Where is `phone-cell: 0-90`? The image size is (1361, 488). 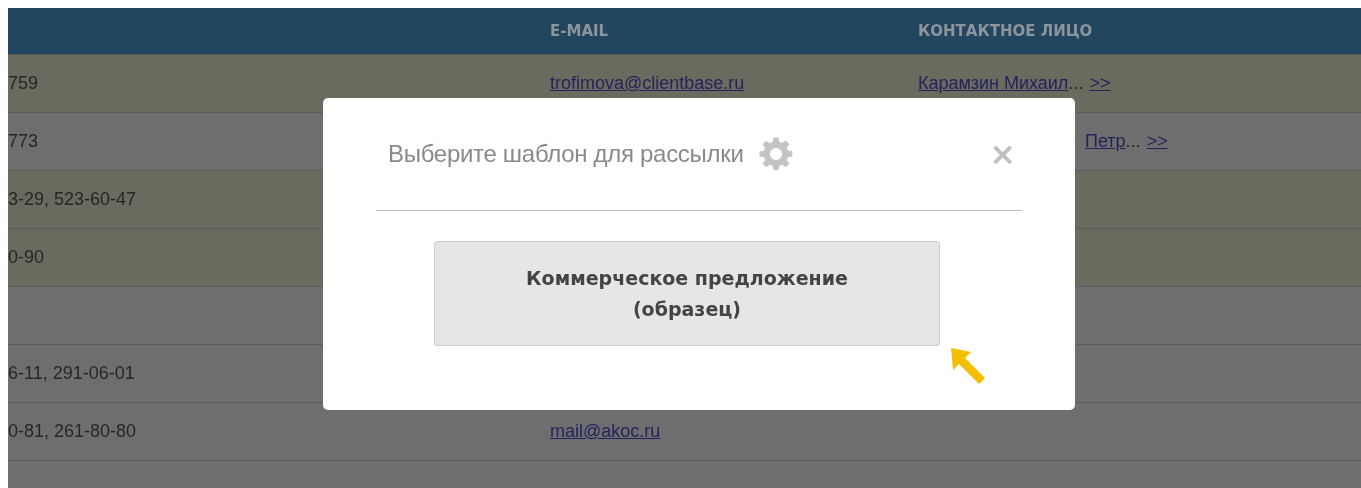
phone-cell: 0-90 is located at coordinates (26, 257).